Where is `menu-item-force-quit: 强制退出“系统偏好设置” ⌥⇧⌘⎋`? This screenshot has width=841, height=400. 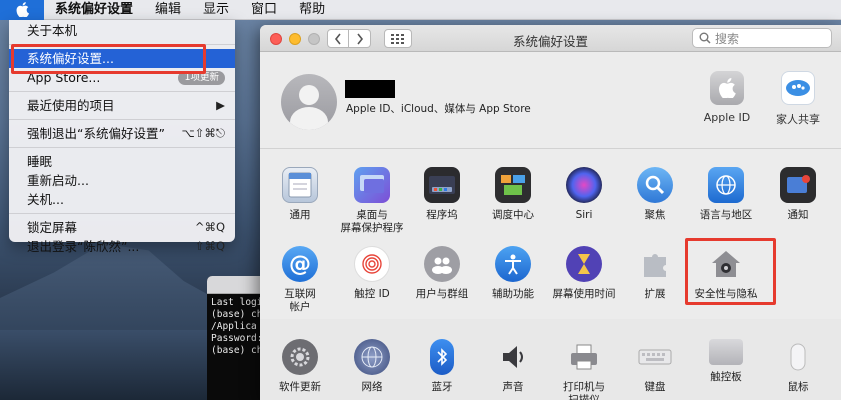 menu-item-force-quit: 强制退出“系统偏好设置” ⌥⇧⌘⎋ is located at coordinates (122, 133).